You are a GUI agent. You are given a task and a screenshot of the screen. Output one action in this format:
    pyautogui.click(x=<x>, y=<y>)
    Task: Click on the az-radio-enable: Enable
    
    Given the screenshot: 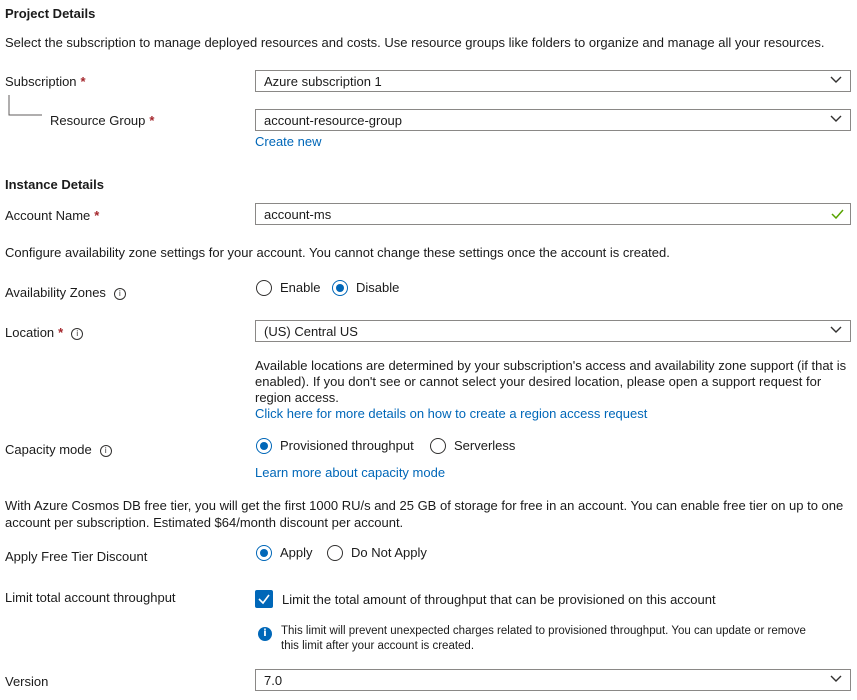 What is the action you would take?
    pyautogui.click(x=288, y=287)
    